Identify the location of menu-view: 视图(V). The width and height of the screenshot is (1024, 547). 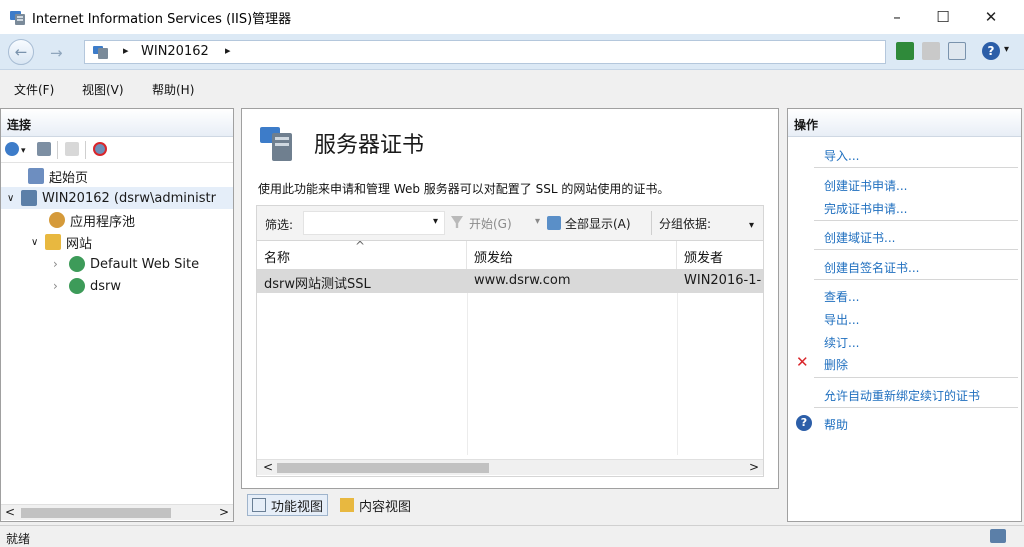
(103, 89).